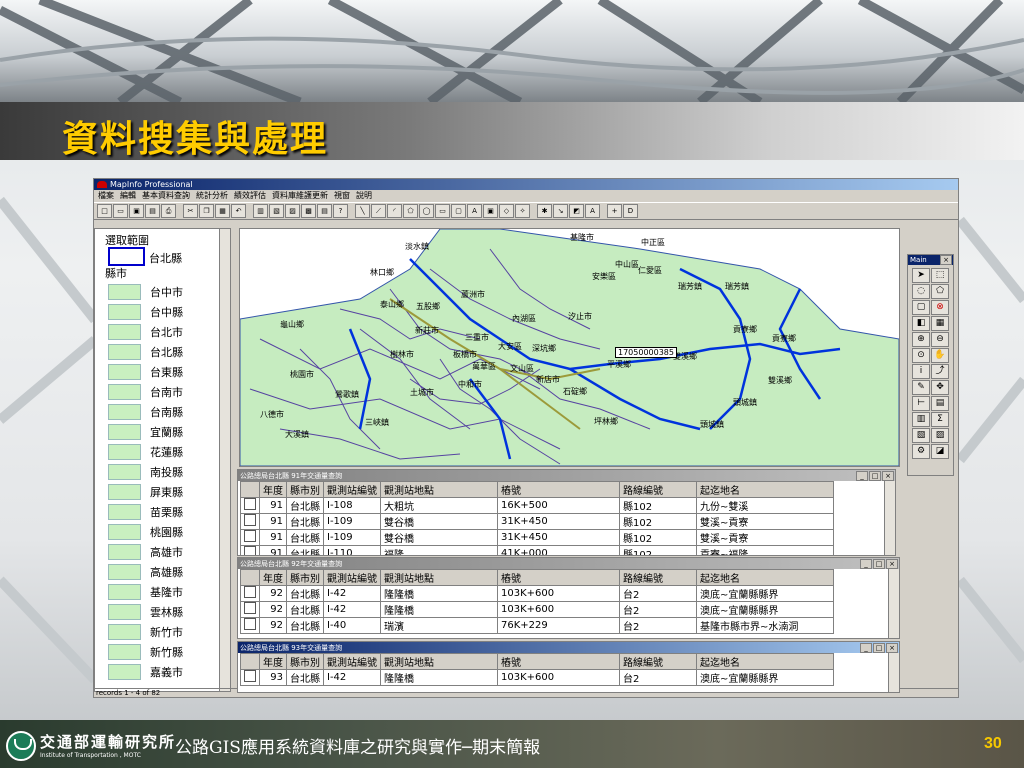 The image size is (1024, 768). Describe the element at coordinates (394, 211) in the screenshot. I see `arc-tool-icon: ◜` at that location.